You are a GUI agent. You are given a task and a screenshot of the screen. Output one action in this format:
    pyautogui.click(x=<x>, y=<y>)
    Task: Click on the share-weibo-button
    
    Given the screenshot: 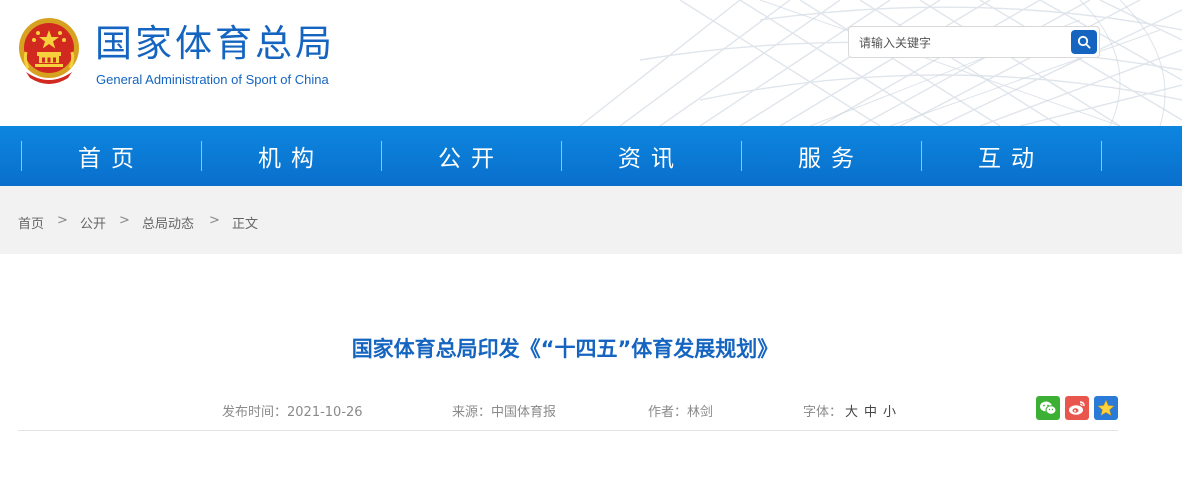 What is the action you would take?
    pyautogui.click(x=1077, y=408)
    